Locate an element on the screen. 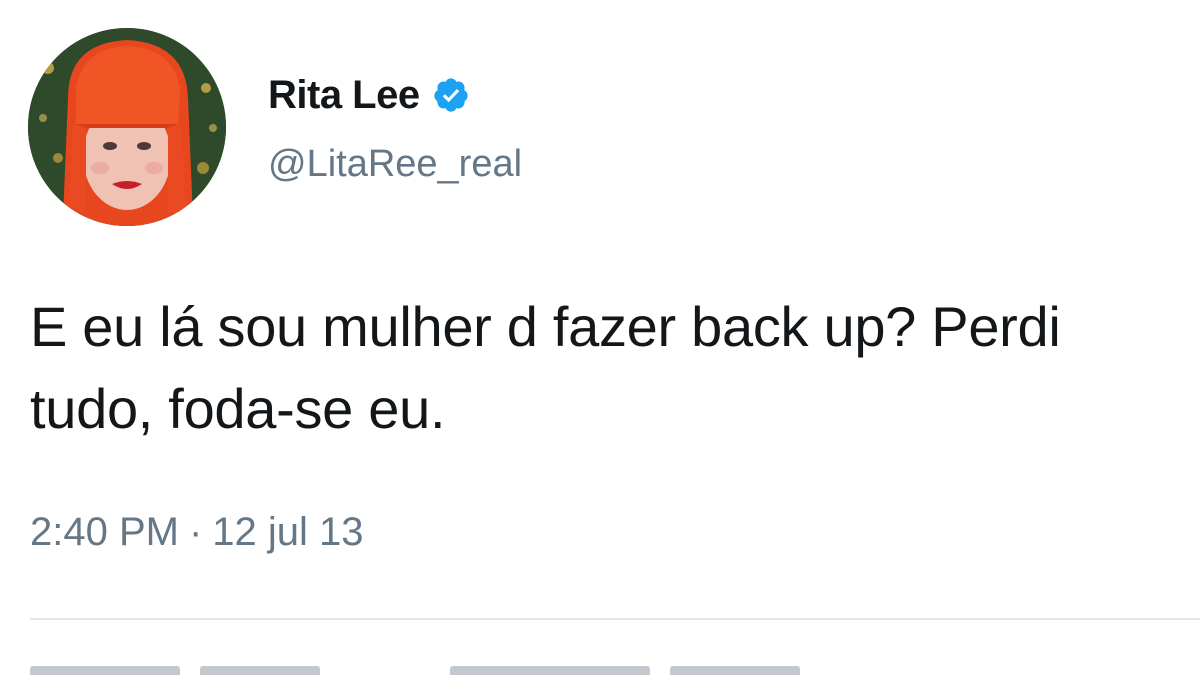 This screenshot has height=675, width=1200. avatar-photo is located at coordinates (127, 127).